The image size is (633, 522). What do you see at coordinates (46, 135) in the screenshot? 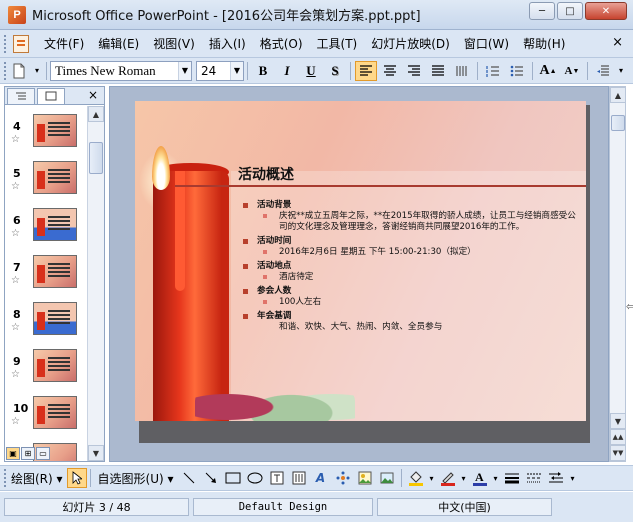
I see `slide-thumbnail: 4 ☆` at bounding box center [46, 135].